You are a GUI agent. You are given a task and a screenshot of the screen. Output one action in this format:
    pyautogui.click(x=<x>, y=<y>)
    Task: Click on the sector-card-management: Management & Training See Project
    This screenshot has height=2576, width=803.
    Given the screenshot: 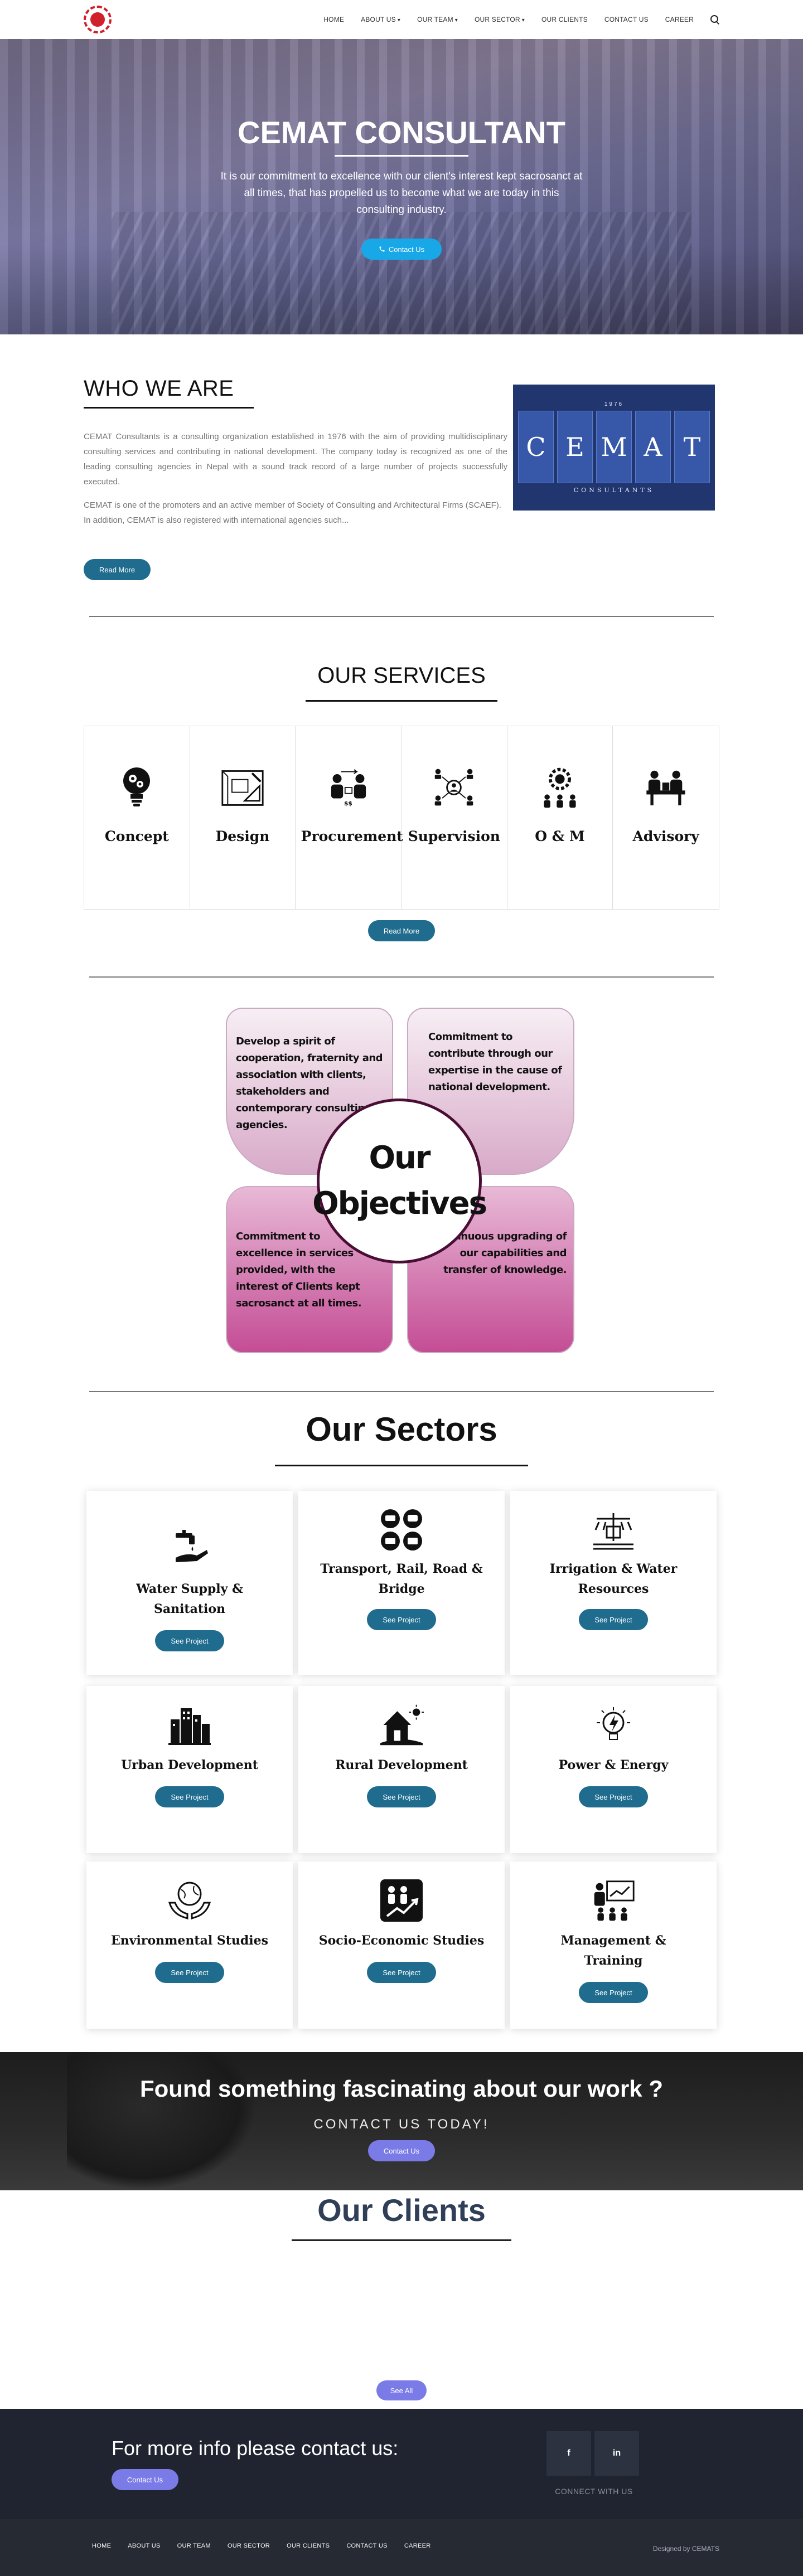 What is the action you would take?
    pyautogui.click(x=613, y=1945)
    